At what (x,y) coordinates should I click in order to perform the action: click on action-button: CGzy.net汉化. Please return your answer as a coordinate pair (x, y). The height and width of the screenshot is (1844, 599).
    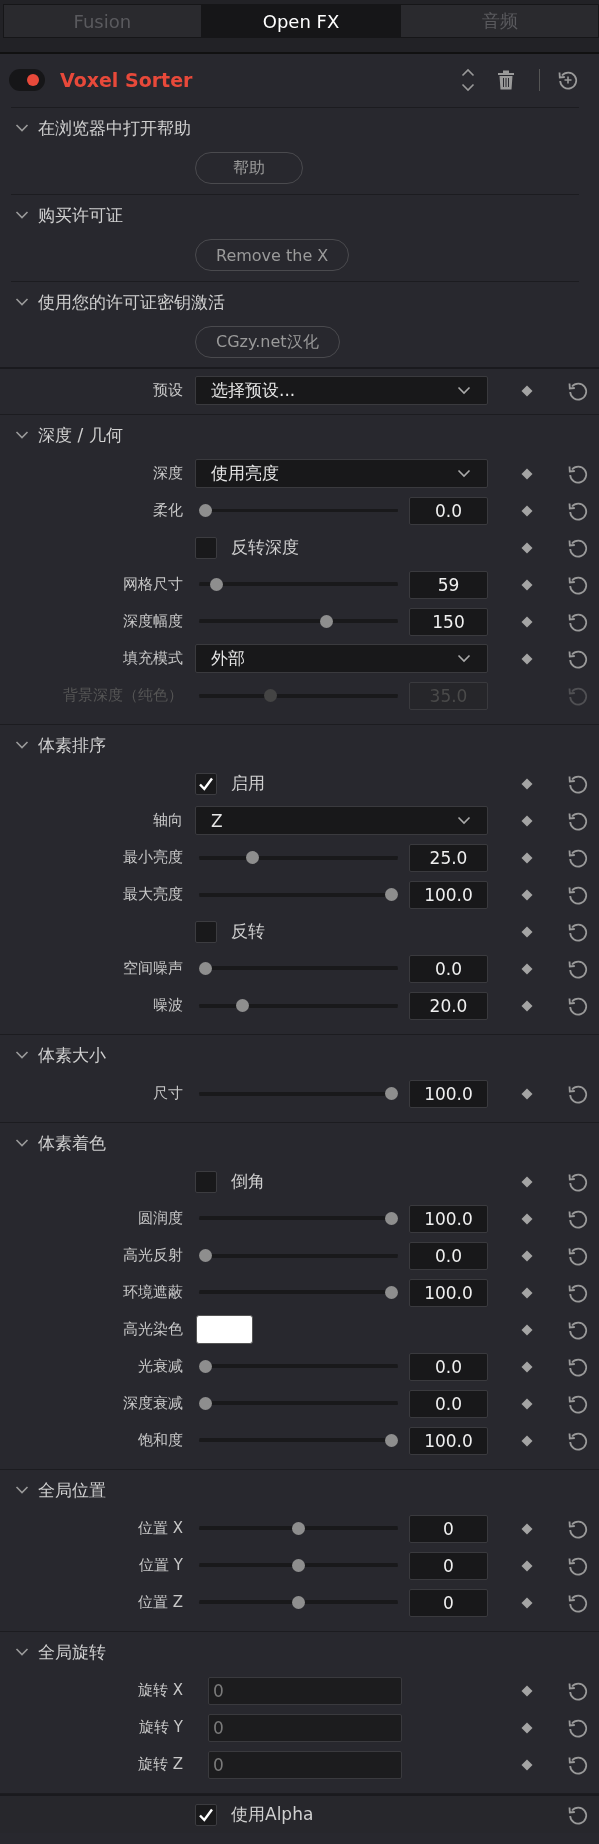
    Looking at the image, I should click on (267, 342).